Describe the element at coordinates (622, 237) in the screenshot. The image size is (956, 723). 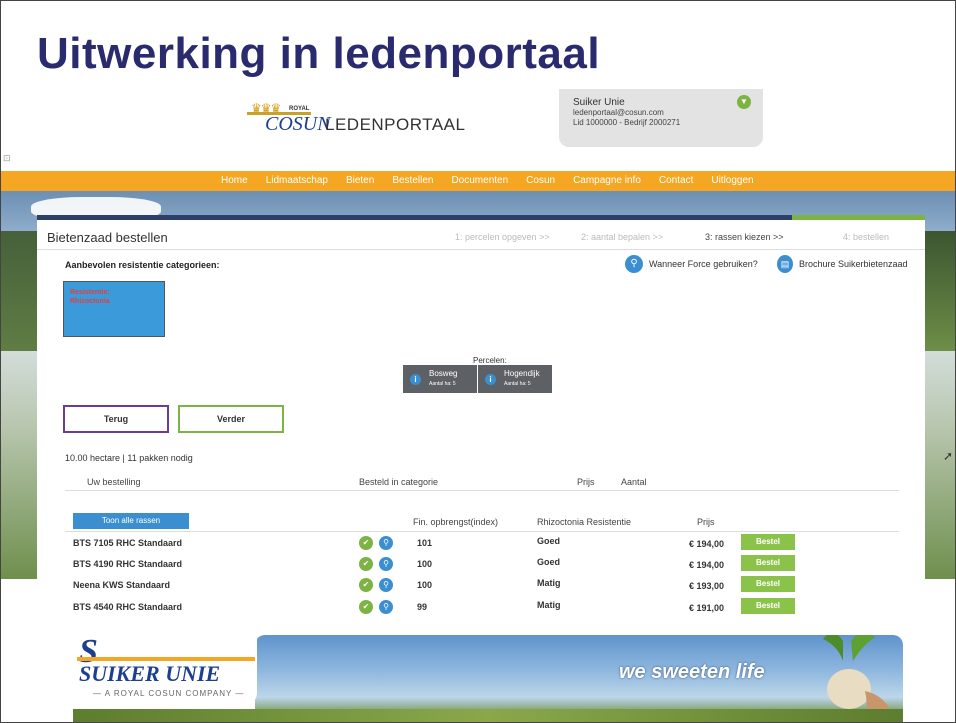
I see `step-2: 2: aantal bepalen >>` at that location.